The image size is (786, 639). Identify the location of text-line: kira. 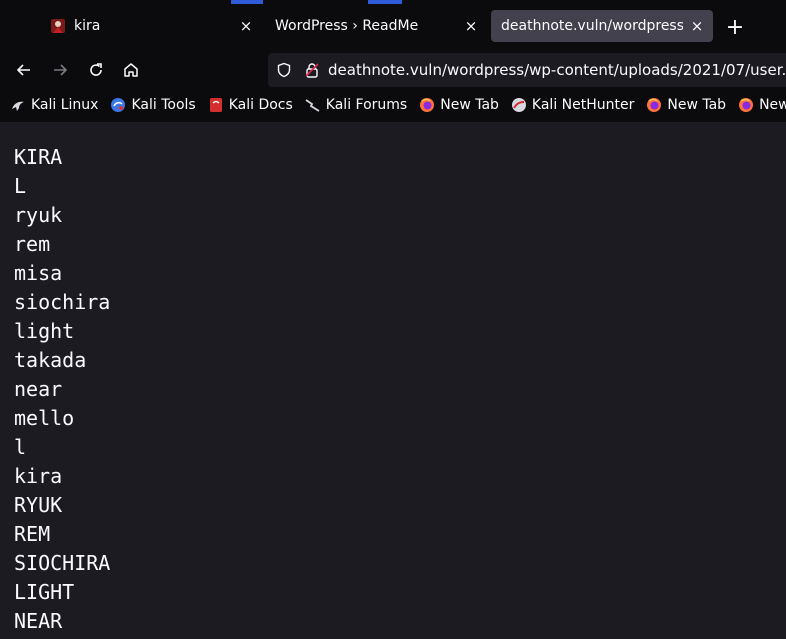
(38, 476).